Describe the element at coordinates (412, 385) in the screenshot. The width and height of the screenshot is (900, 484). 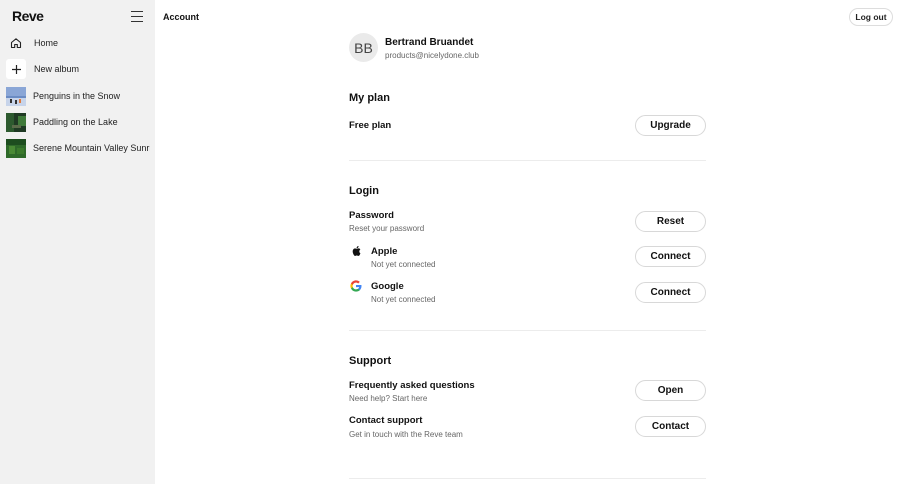
I see `faq-title: Frequently asked questions` at that location.